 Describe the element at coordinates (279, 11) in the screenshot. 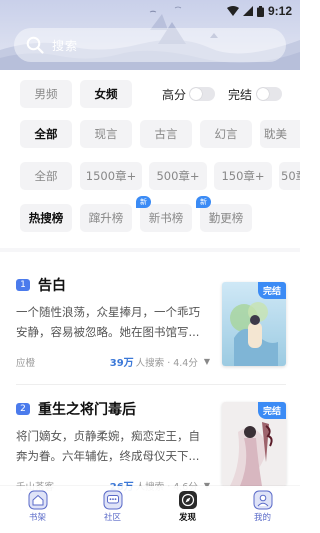

I see `status-time: 9:12` at that location.